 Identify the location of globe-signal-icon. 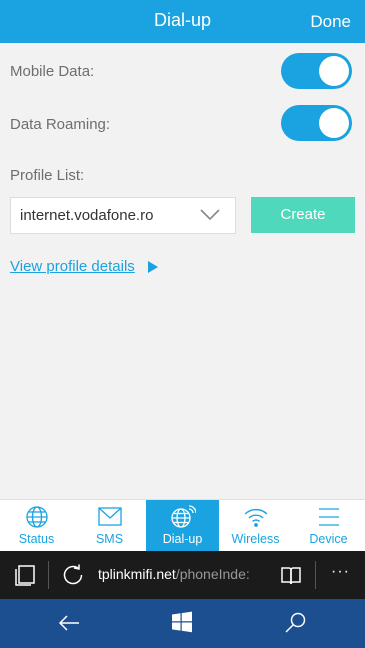
(183, 516).